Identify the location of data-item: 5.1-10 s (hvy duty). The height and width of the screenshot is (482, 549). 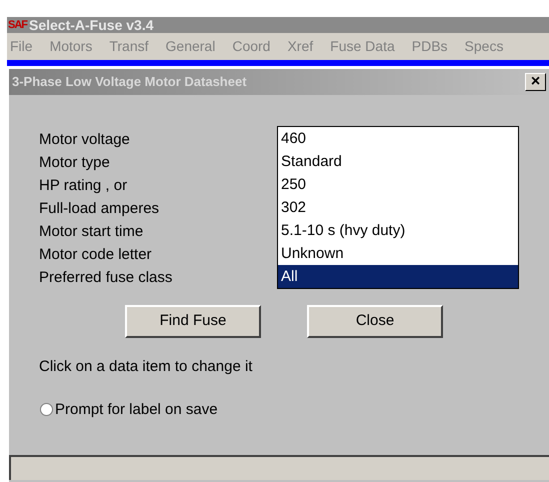
(398, 230).